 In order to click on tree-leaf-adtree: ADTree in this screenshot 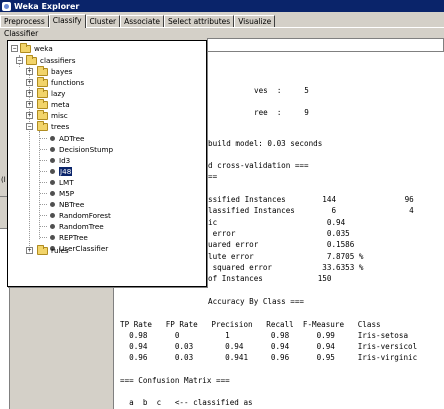, I will do `click(66, 138)`.